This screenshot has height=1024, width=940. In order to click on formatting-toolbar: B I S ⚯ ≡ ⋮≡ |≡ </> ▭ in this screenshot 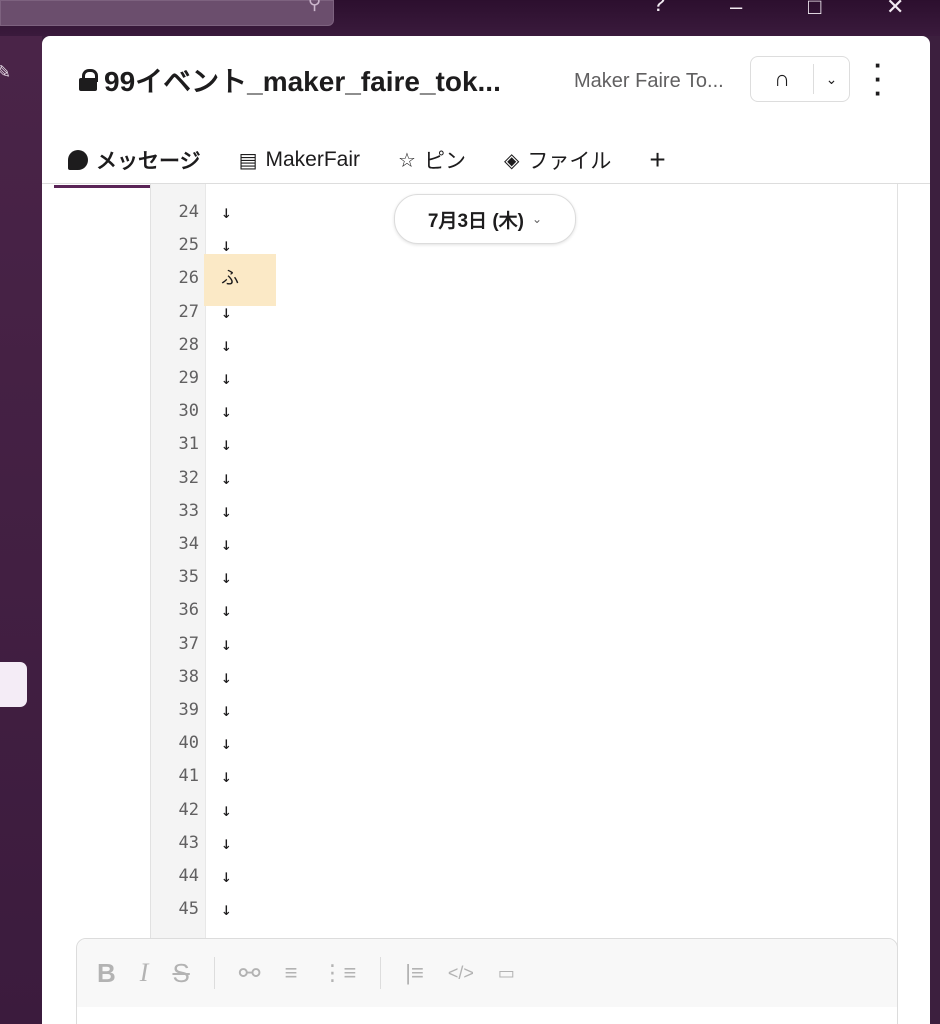, I will do `click(487, 973)`.